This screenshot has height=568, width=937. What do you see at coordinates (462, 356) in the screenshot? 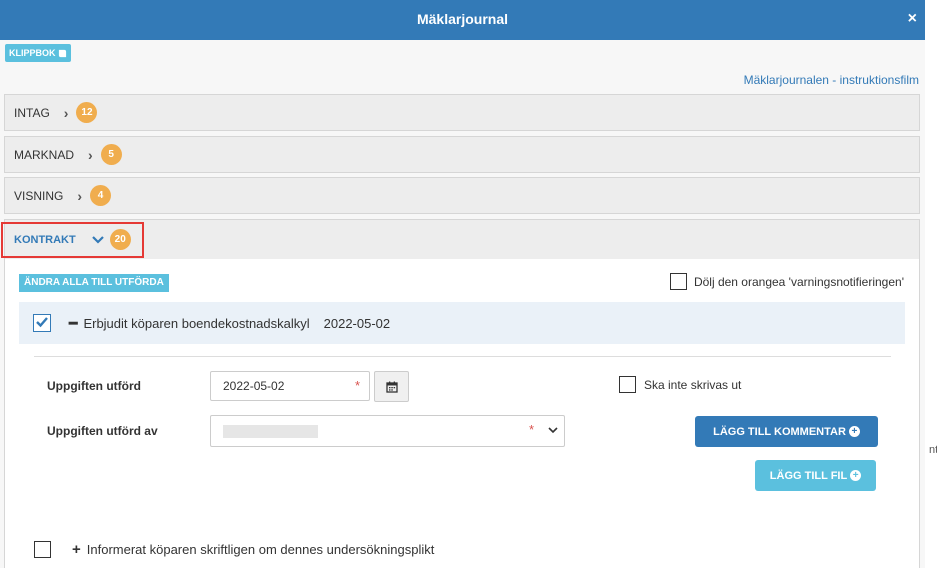
I see `divider` at bounding box center [462, 356].